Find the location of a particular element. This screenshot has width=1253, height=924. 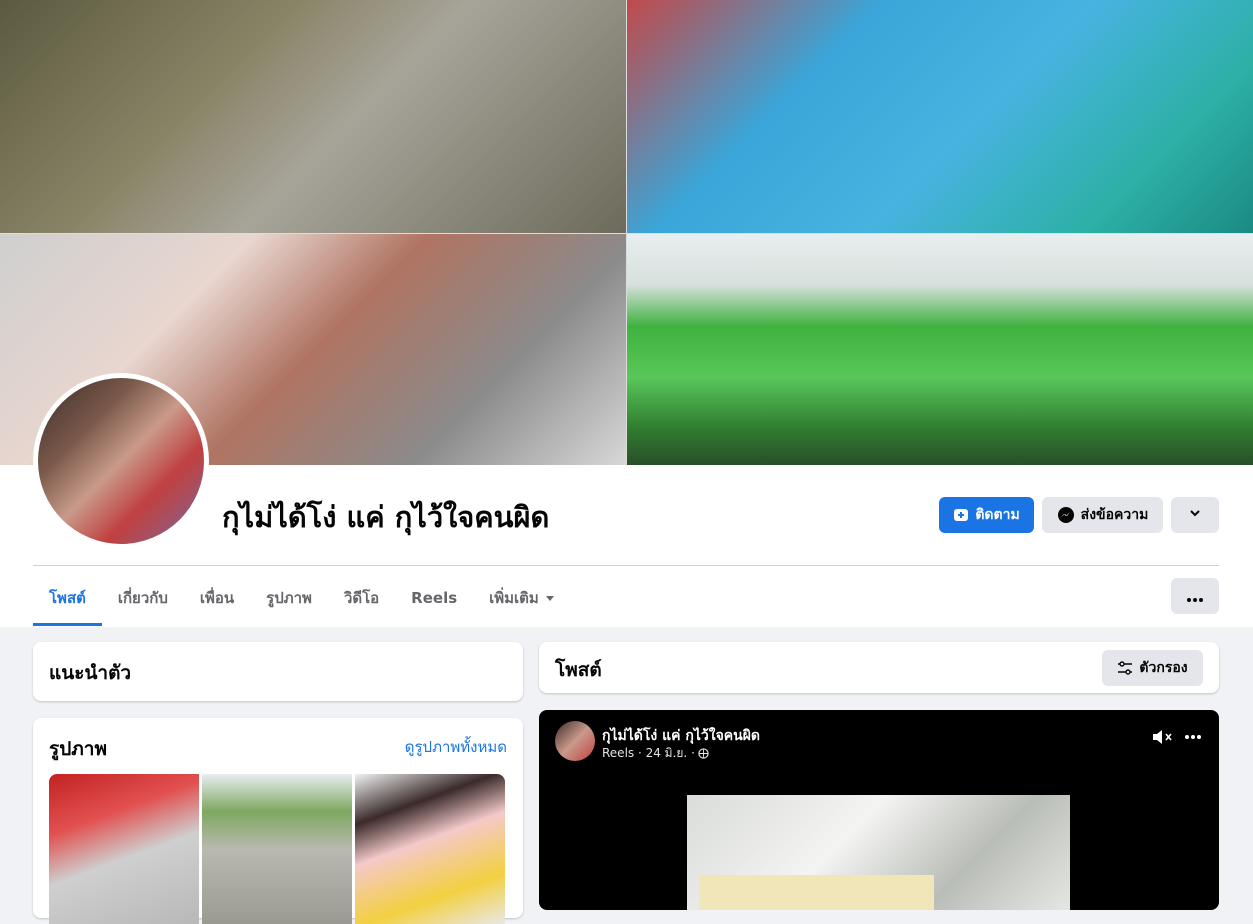

tab-photos: รูปภาพ is located at coordinates (289, 598).